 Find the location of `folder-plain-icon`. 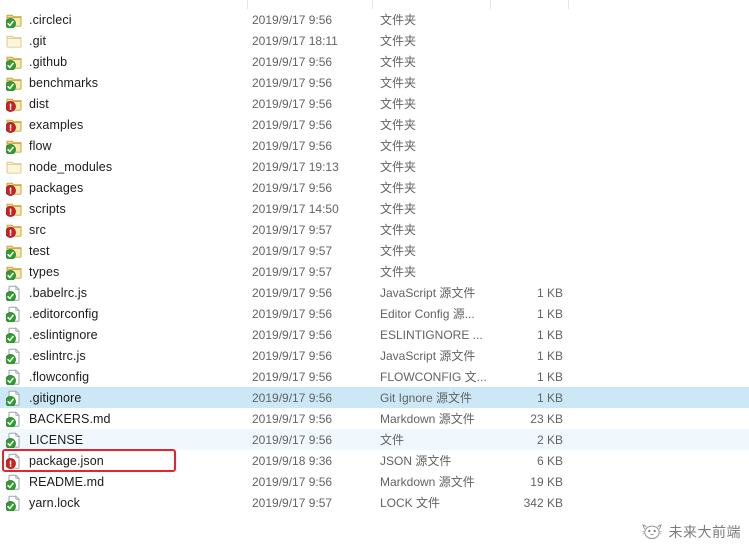

folder-plain-icon is located at coordinates (14, 41).